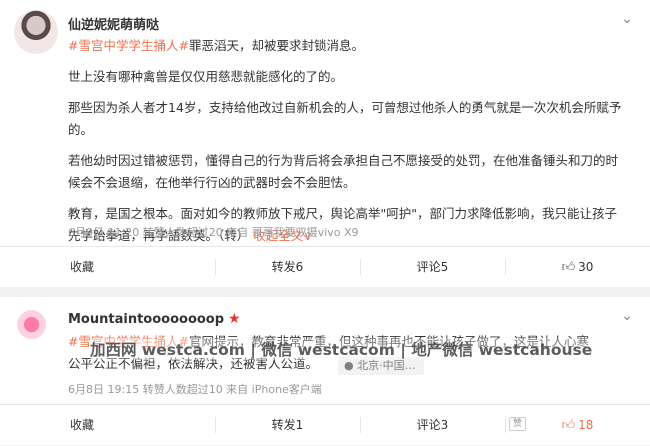 Image resolution: width=650 pixels, height=446 pixels. Describe the element at coordinates (577, 267) in the screenshot. I see `like-button: 👍︎ 30` at that location.